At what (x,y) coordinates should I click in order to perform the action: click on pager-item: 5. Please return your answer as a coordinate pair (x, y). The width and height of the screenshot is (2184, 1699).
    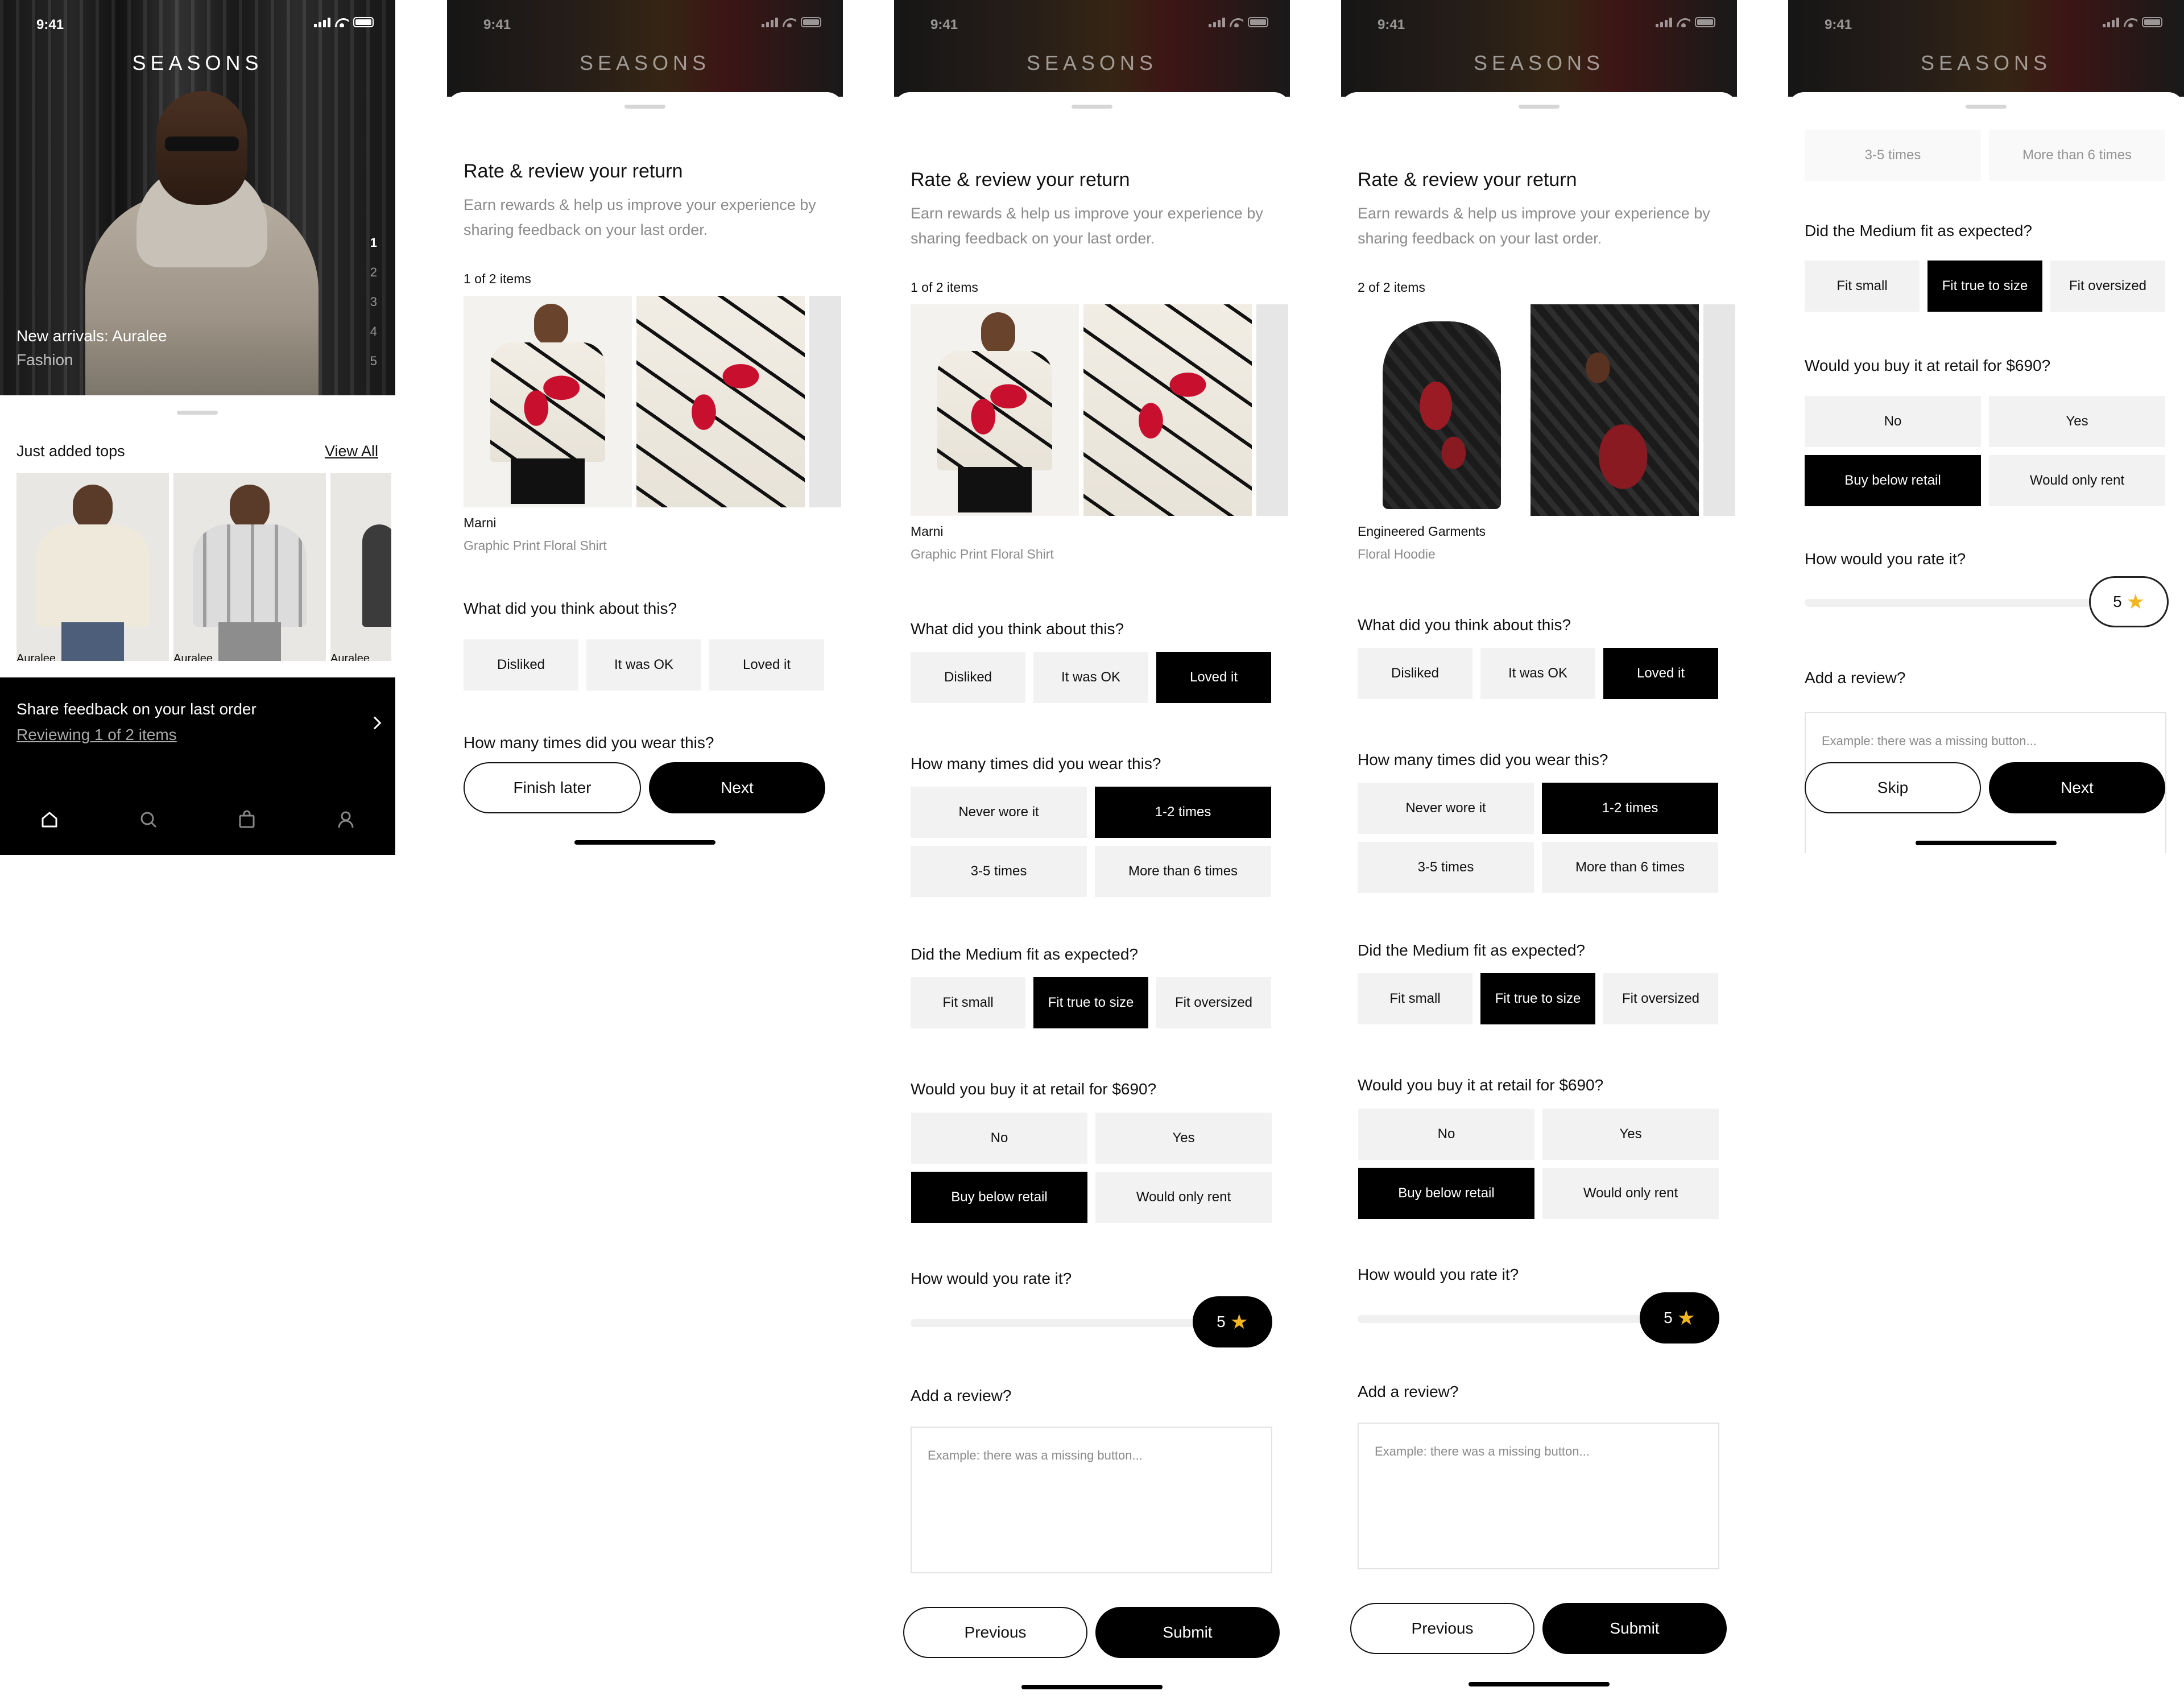
    Looking at the image, I should click on (373, 361).